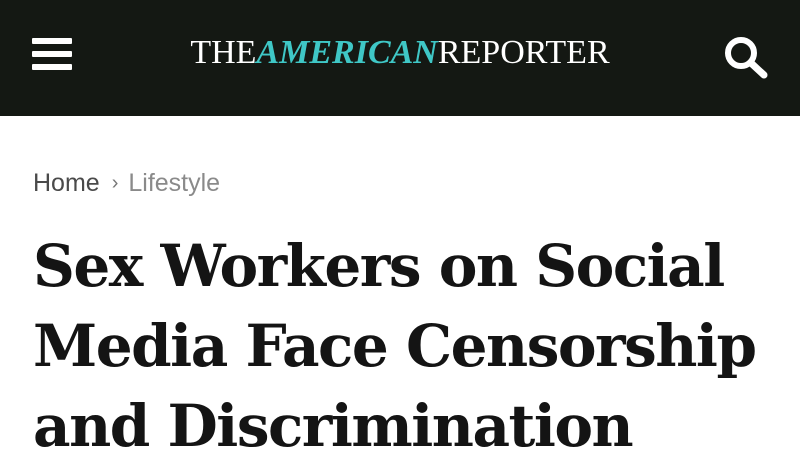  What do you see at coordinates (174, 183) in the screenshot?
I see `breadcrumb-lifestyle-link: Lifestyle` at bounding box center [174, 183].